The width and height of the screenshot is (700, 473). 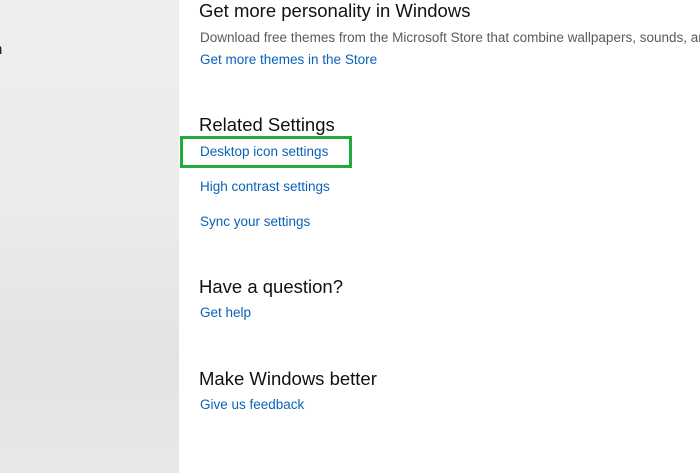 I want to click on get-themes-link: Get more themes in the Store, so click(x=288, y=59).